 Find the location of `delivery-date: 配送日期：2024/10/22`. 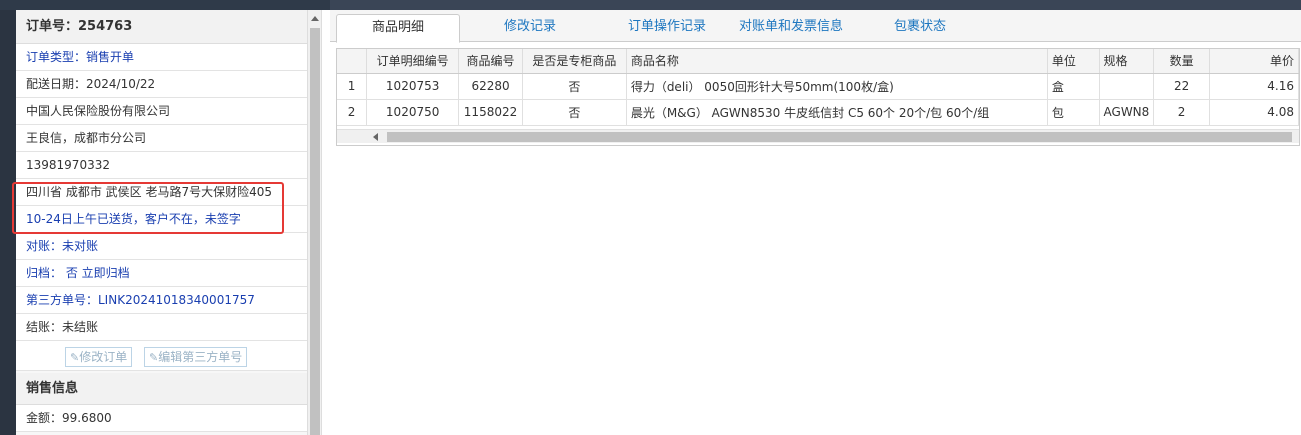

delivery-date: 配送日期：2024/10/22 is located at coordinates (161, 84).